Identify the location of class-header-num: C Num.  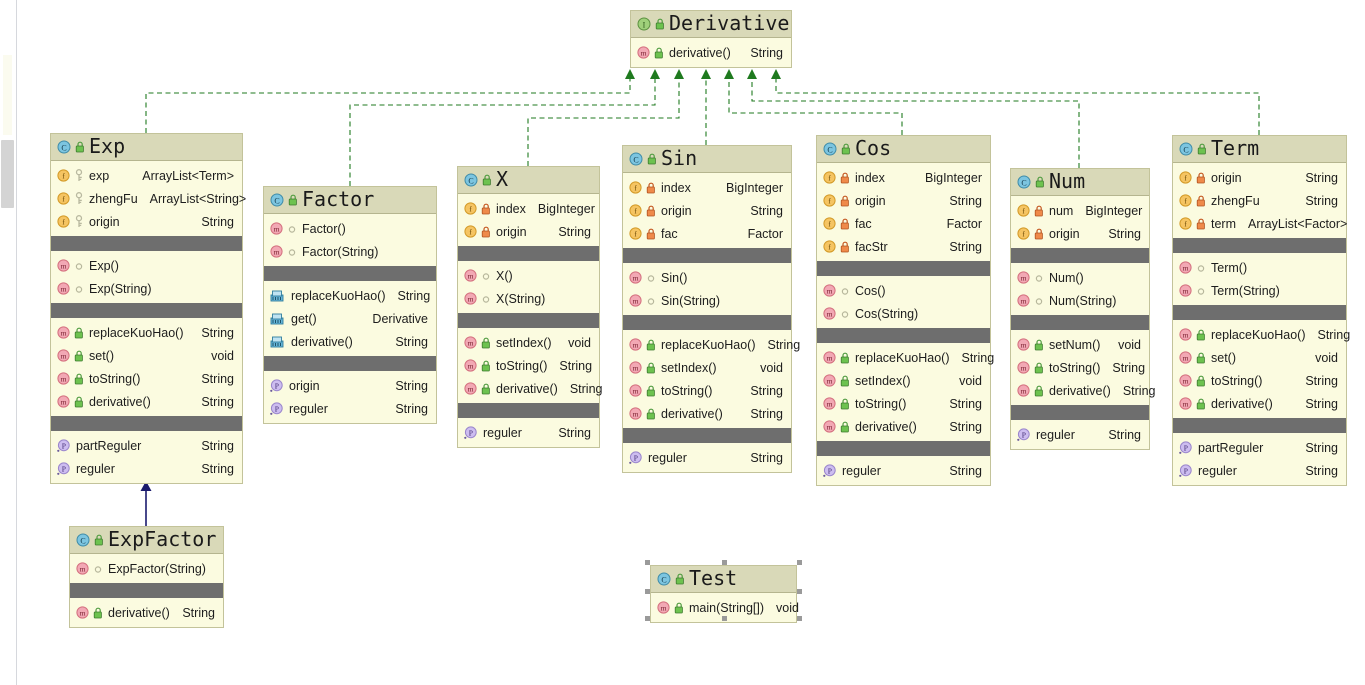
(1080, 182).